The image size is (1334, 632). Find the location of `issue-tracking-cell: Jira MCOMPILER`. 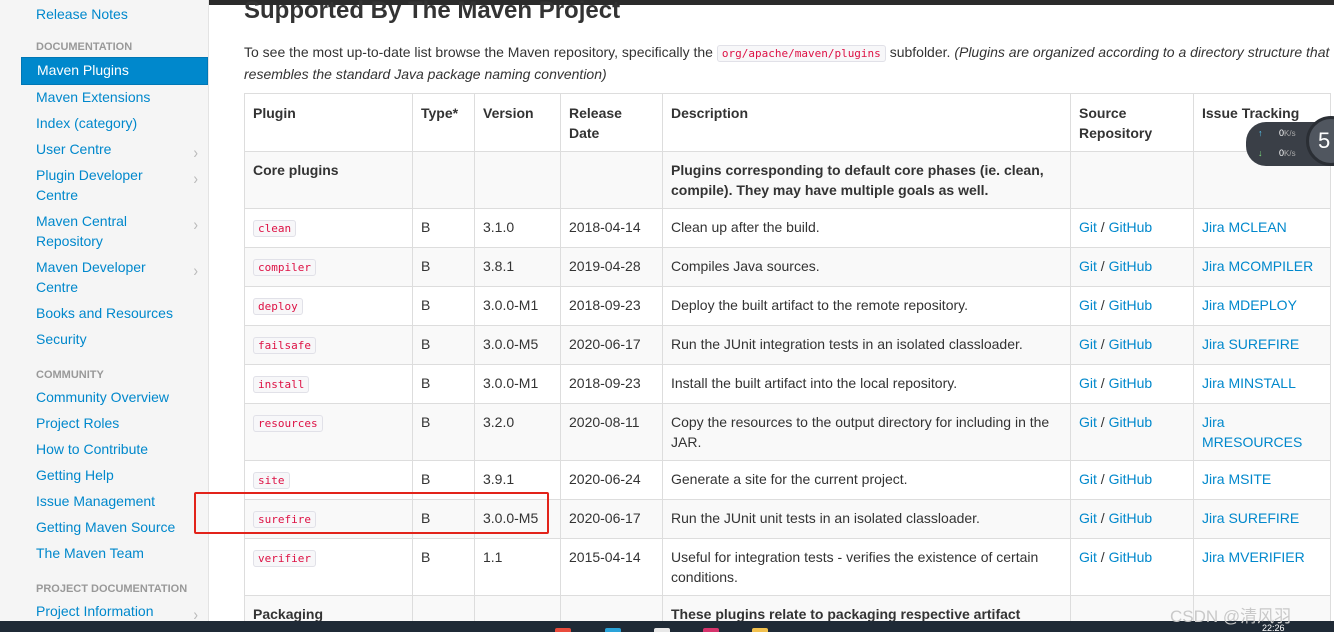

issue-tracking-cell: Jira MCOMPILER is located at coordinates (1262, 267).